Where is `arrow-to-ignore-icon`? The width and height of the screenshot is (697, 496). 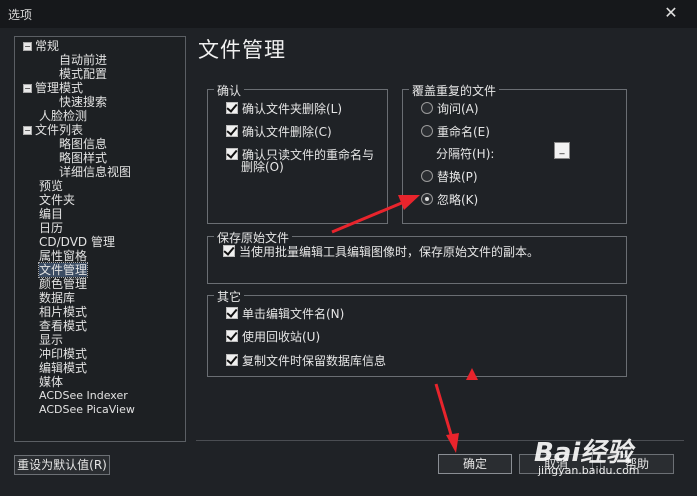 arrow-to-ignore-icon is located at coordinates (375, 214).